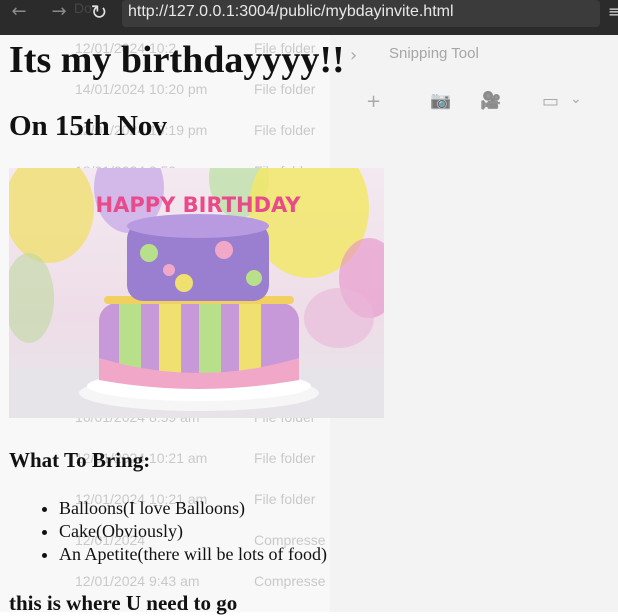 This screenshot has height=616, width=618. I want to click on chevron-down-icon: ⌄, so click(576, 99).